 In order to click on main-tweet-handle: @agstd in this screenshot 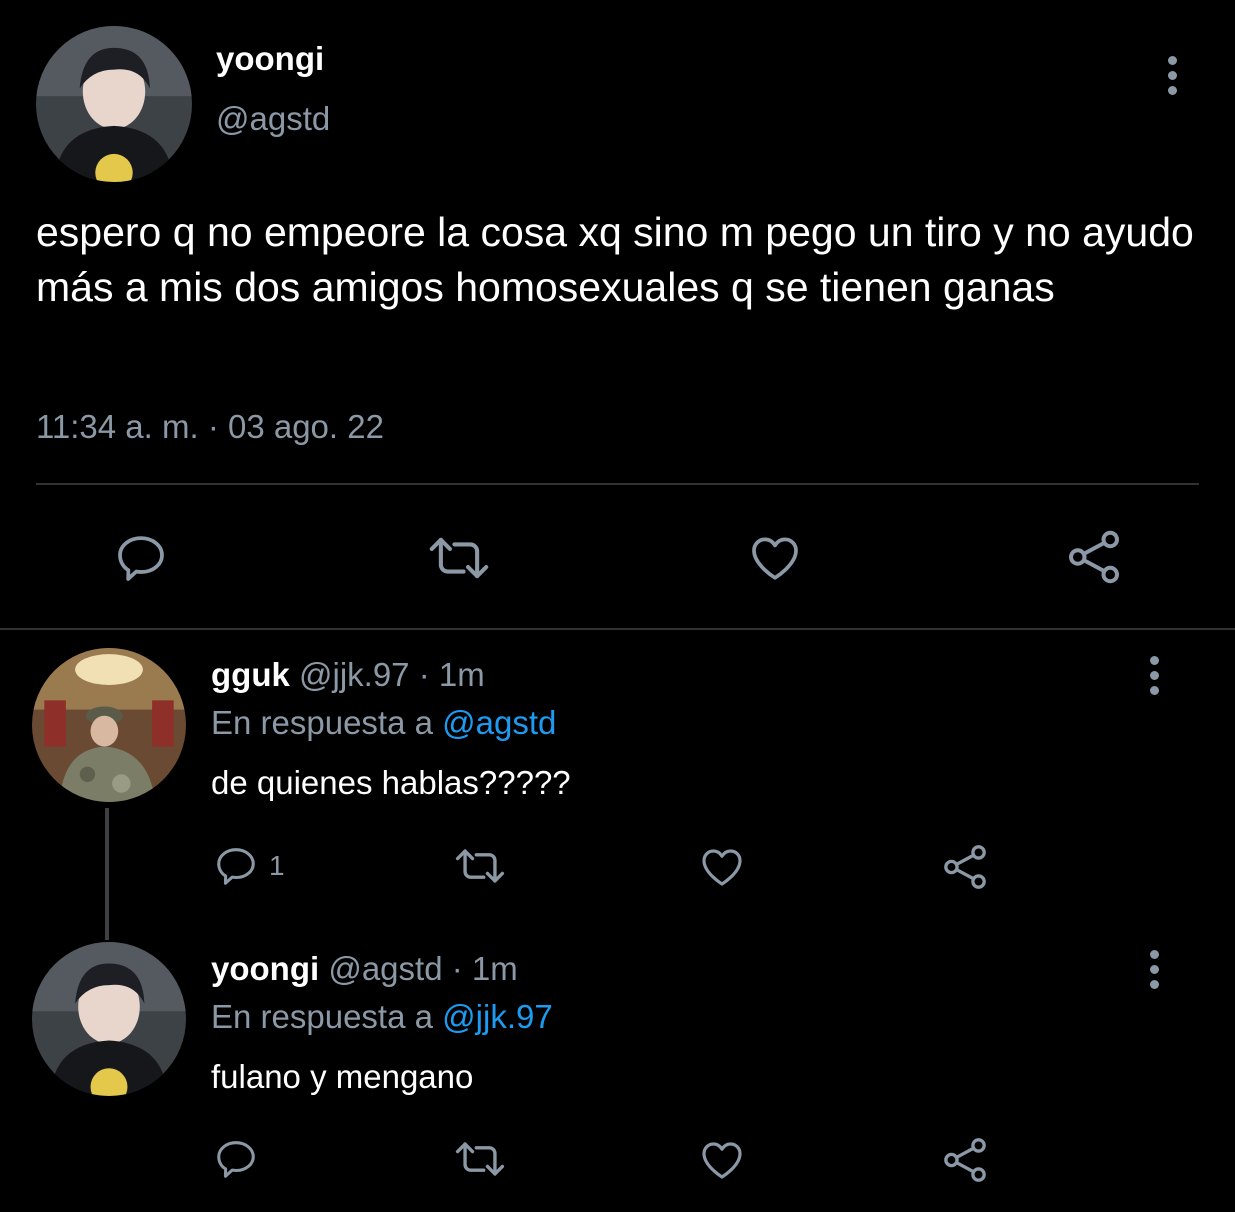, I will do `click(273, 119)`.